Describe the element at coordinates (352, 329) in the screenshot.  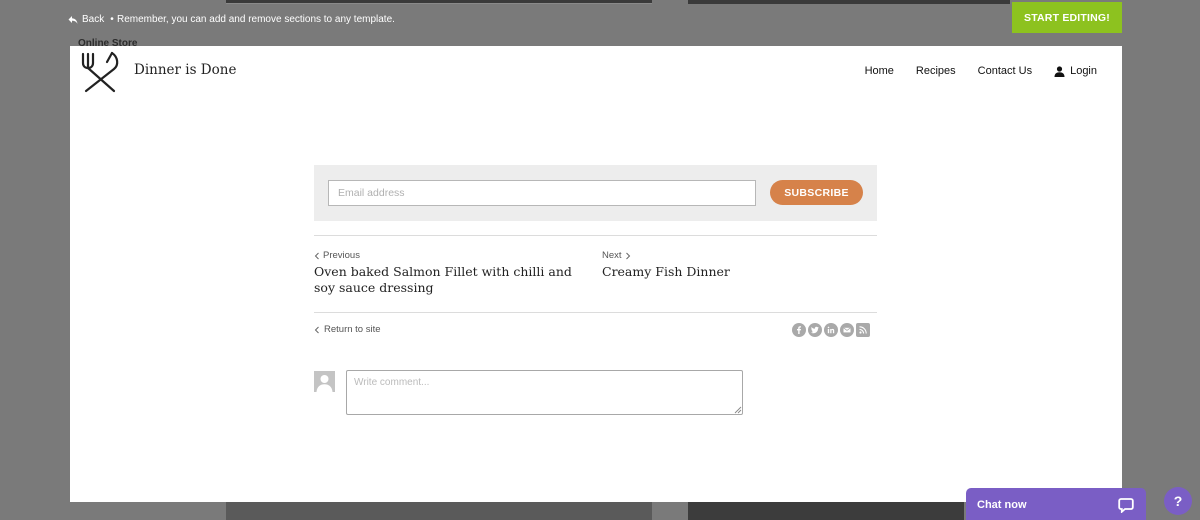
I see `return-label: Return to site` at that location.